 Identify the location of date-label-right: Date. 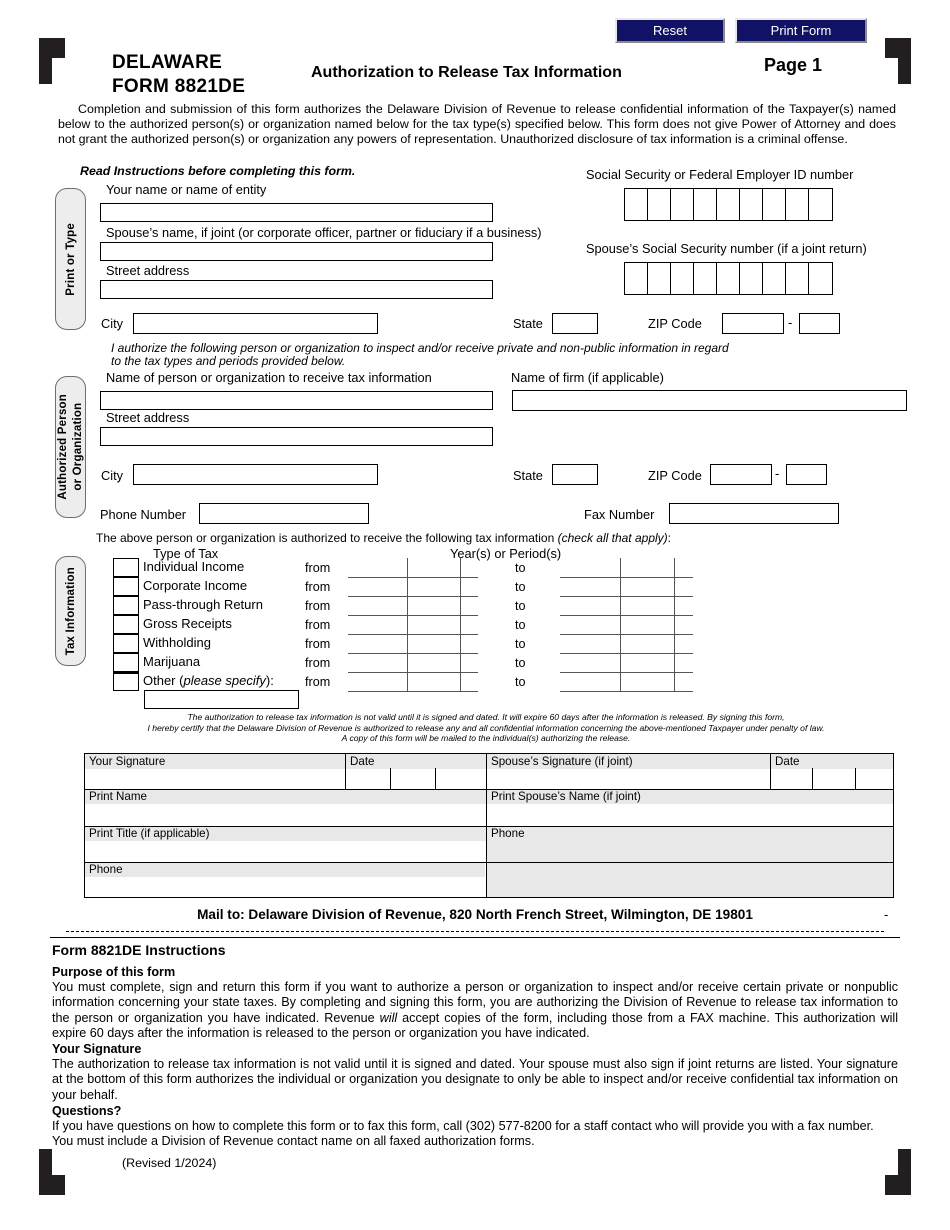
(787, 761).